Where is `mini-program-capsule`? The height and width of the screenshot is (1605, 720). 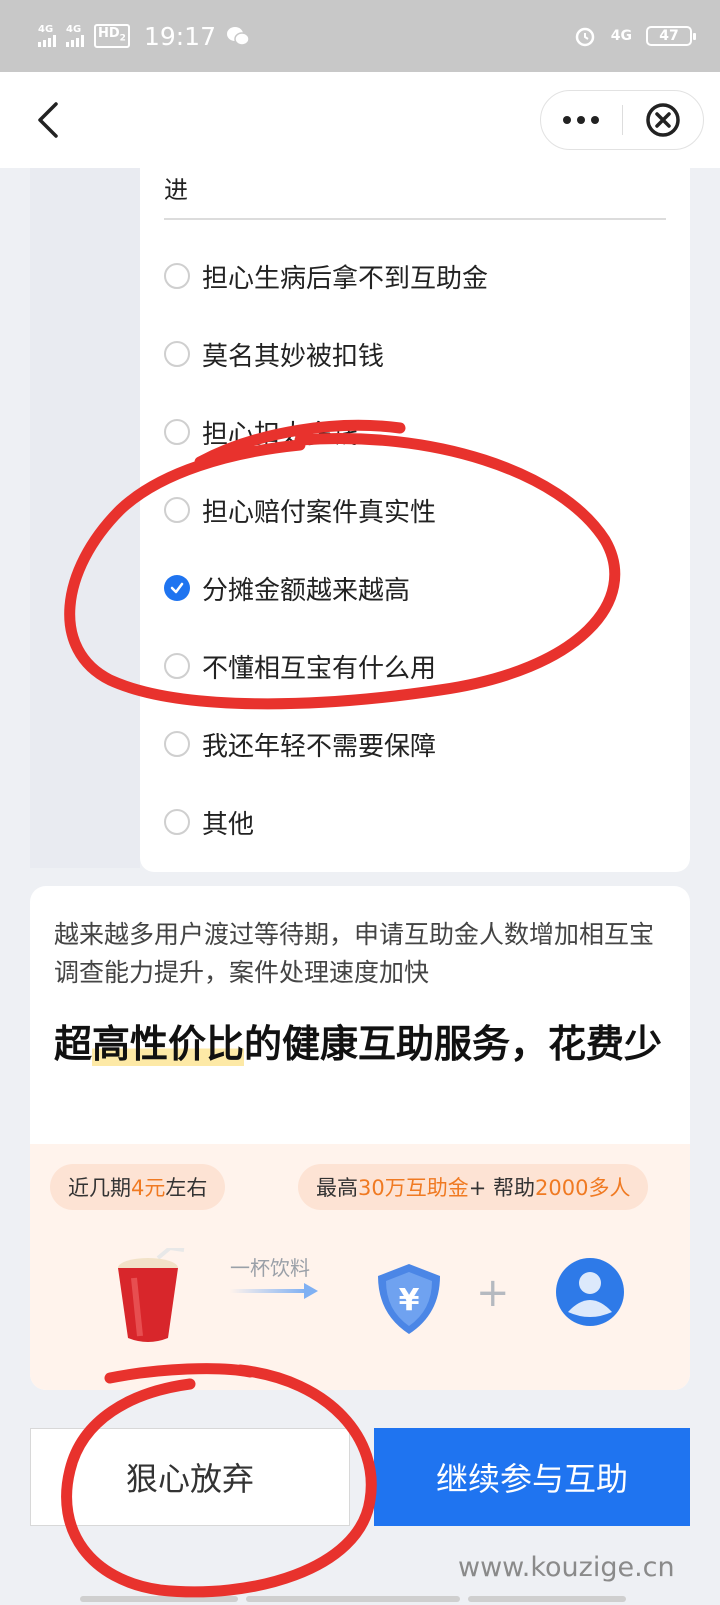
mini-program-capsule is located at coordinates (622, 120).